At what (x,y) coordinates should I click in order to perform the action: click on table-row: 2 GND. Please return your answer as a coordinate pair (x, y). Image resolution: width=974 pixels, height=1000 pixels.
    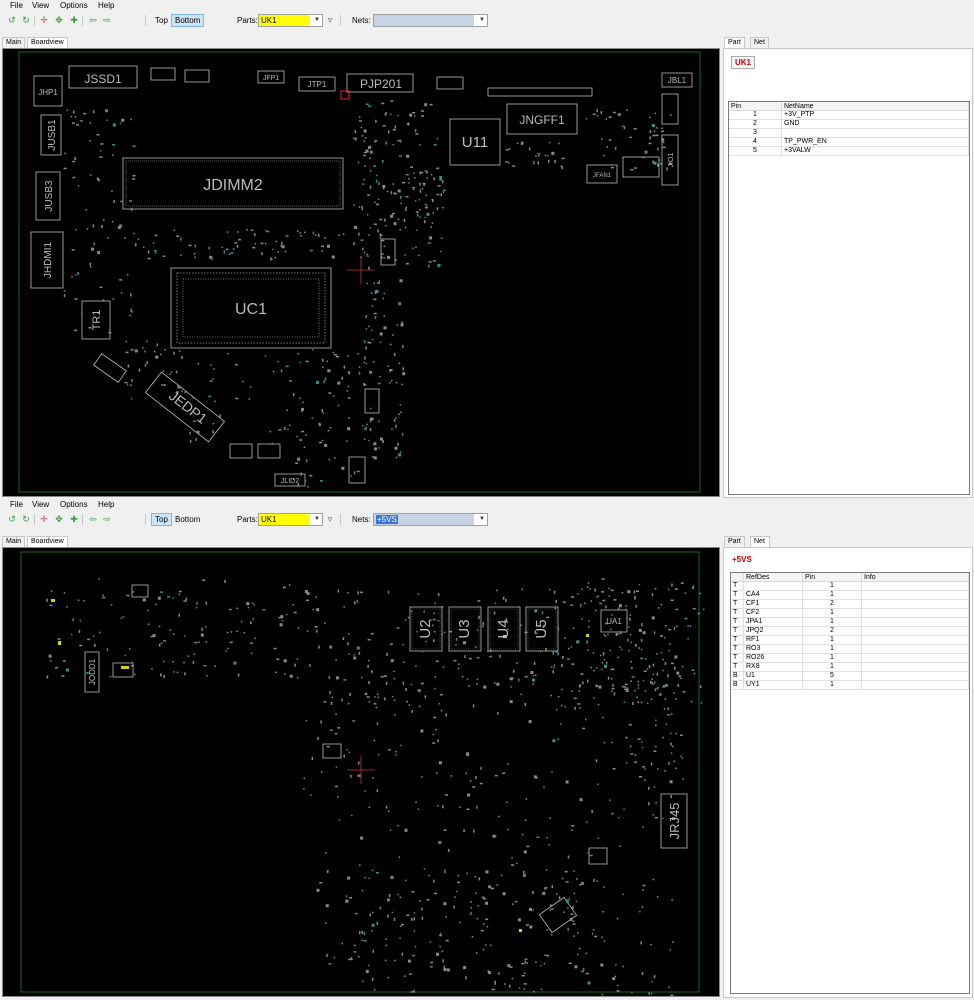
    Looking at the image, I should click on (849, 124).